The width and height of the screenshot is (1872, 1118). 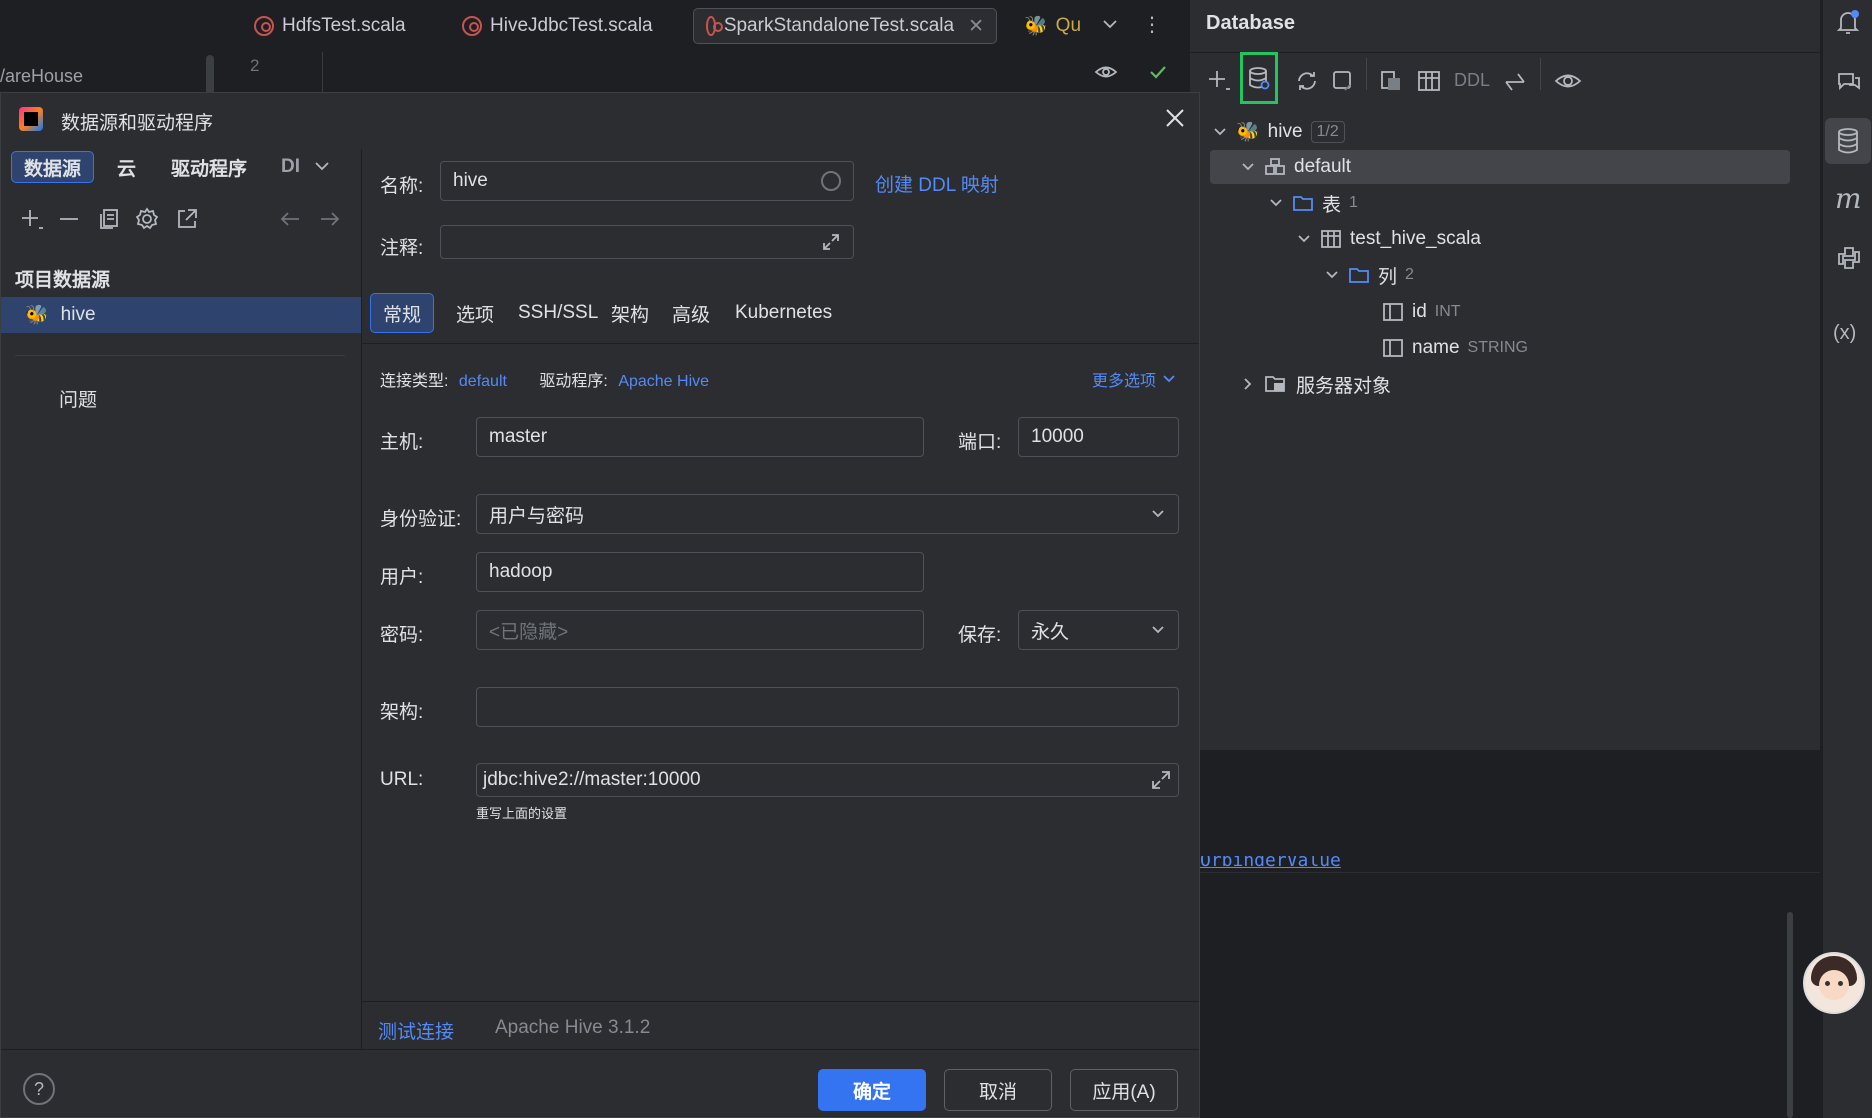 I want to click on ddl-button: DDL, so click(x=1472, y=80).